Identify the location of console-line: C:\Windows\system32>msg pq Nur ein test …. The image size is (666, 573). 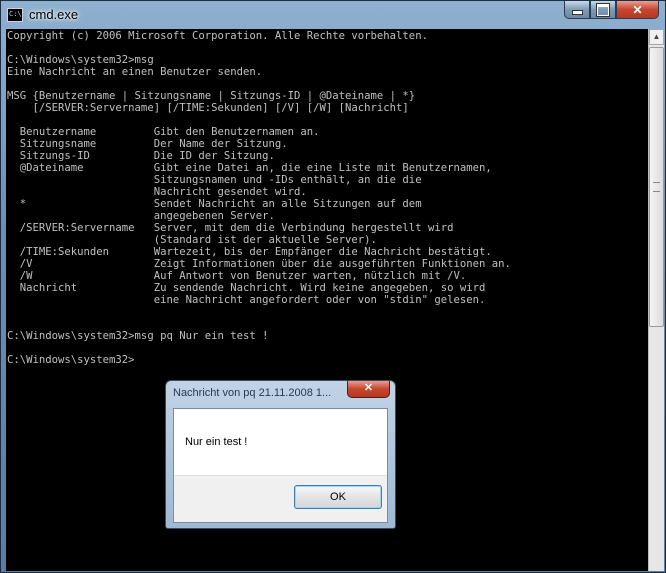
(138, 336).